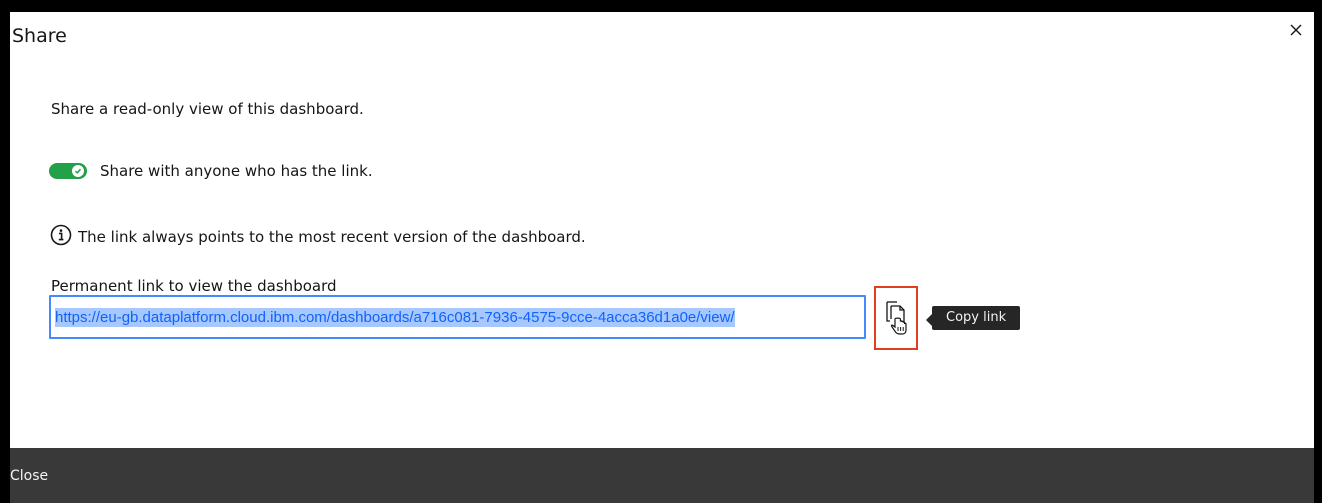 This screenshot has width=1322, height=503. What do you see at coordinates (68, 171) in the screenshot?
I see `share-toggle` at bounding box center [68, 171].